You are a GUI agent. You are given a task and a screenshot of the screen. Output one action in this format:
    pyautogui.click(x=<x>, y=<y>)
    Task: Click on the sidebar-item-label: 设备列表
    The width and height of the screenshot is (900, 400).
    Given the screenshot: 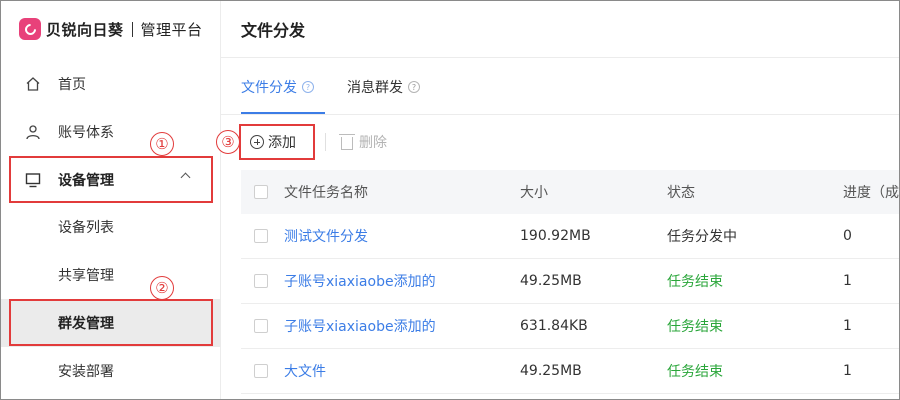 What is the action you would take?
    pyautogui.click(x=86, y=228)
    